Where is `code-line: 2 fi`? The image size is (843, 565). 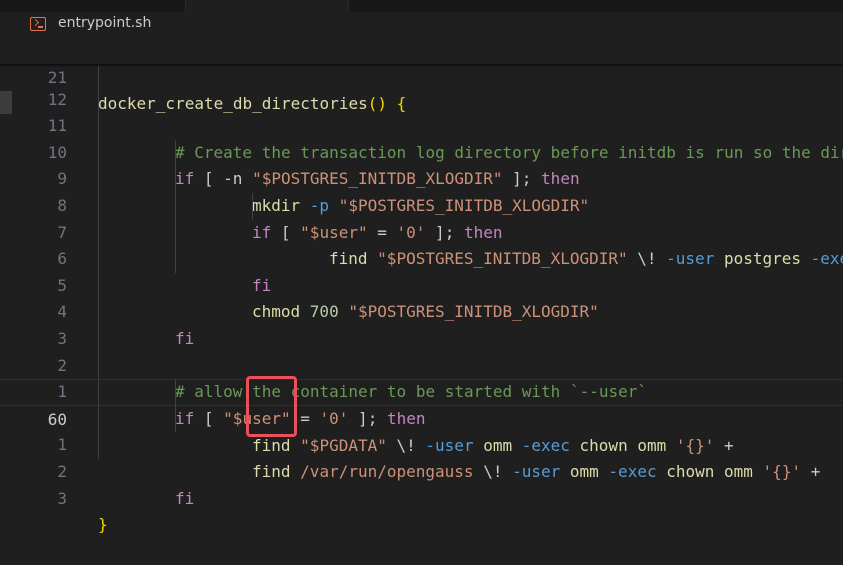 code-line: 2 fi is located at coordinates (421, 470).